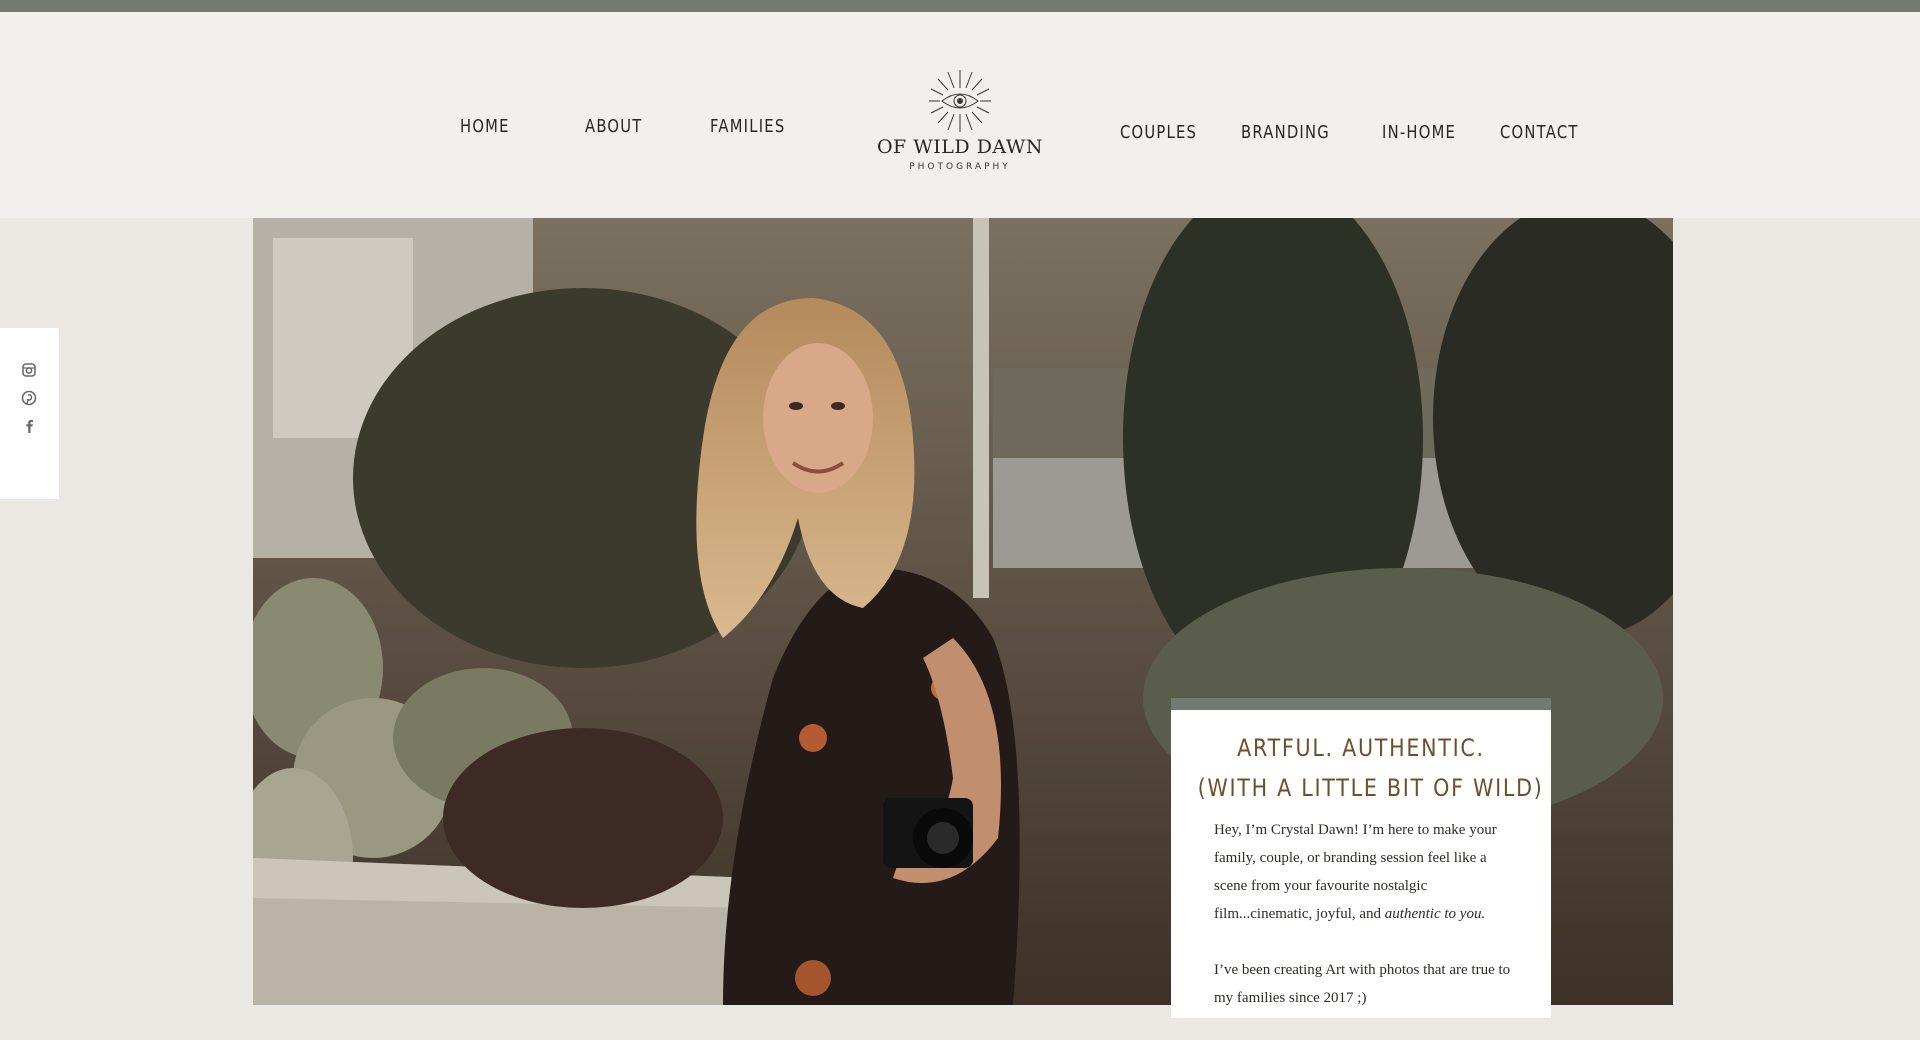  Describe the element at coordinates (1435, 914) in the screenshot. I see `intro-text-italic: authentic to you.` at that location.